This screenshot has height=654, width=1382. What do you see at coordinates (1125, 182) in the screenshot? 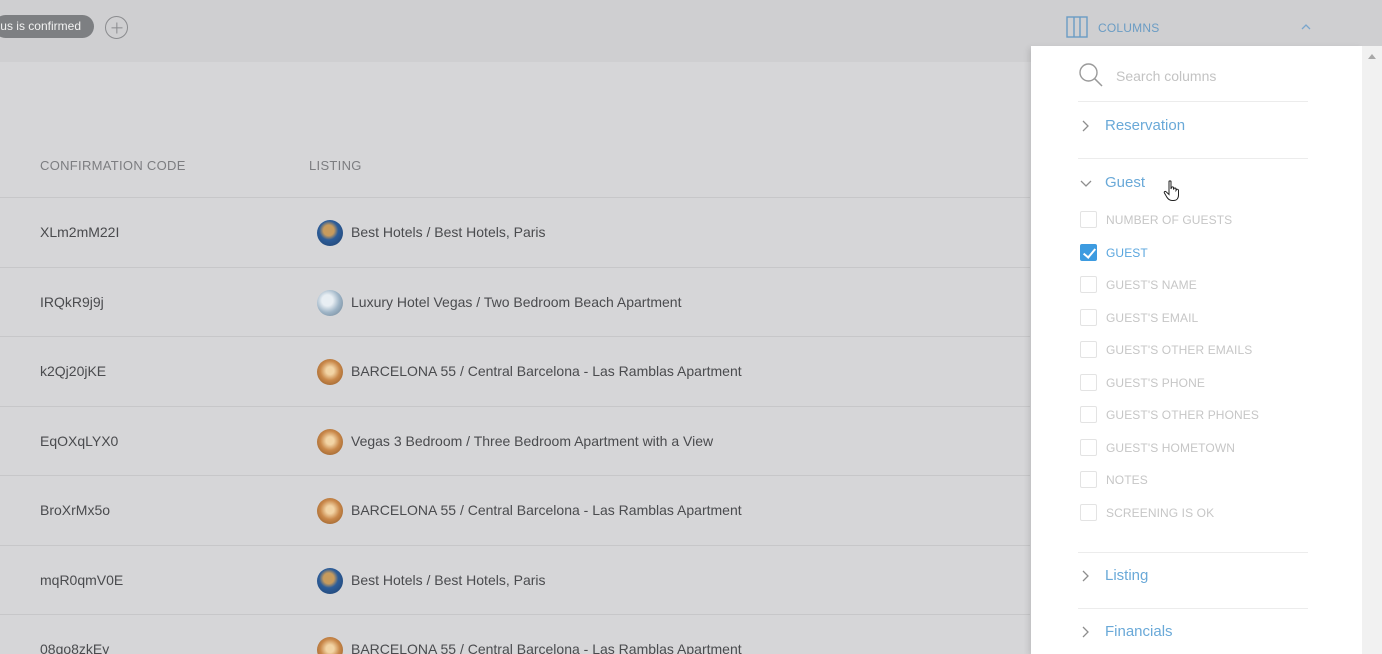
I see `group-label-guest: Guest` at bounding box center [1125, 182].